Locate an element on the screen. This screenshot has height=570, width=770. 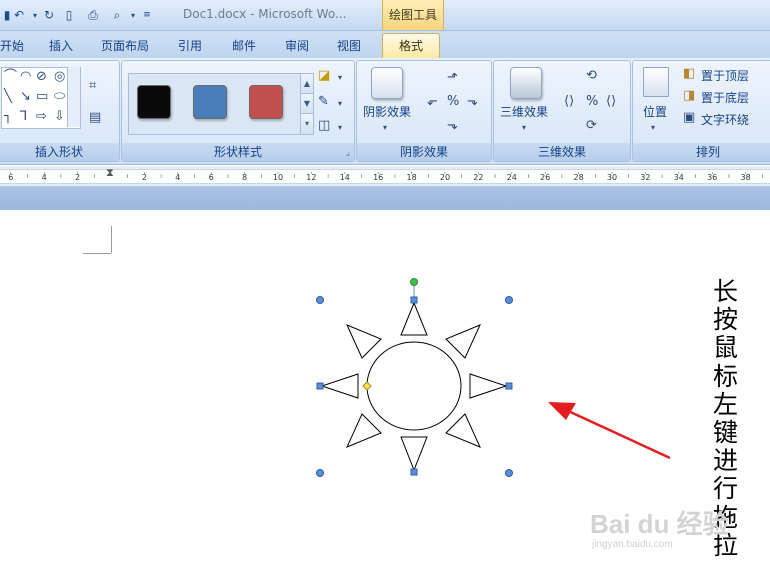
tab-home: 开始 is located at coordinates (12, 45).